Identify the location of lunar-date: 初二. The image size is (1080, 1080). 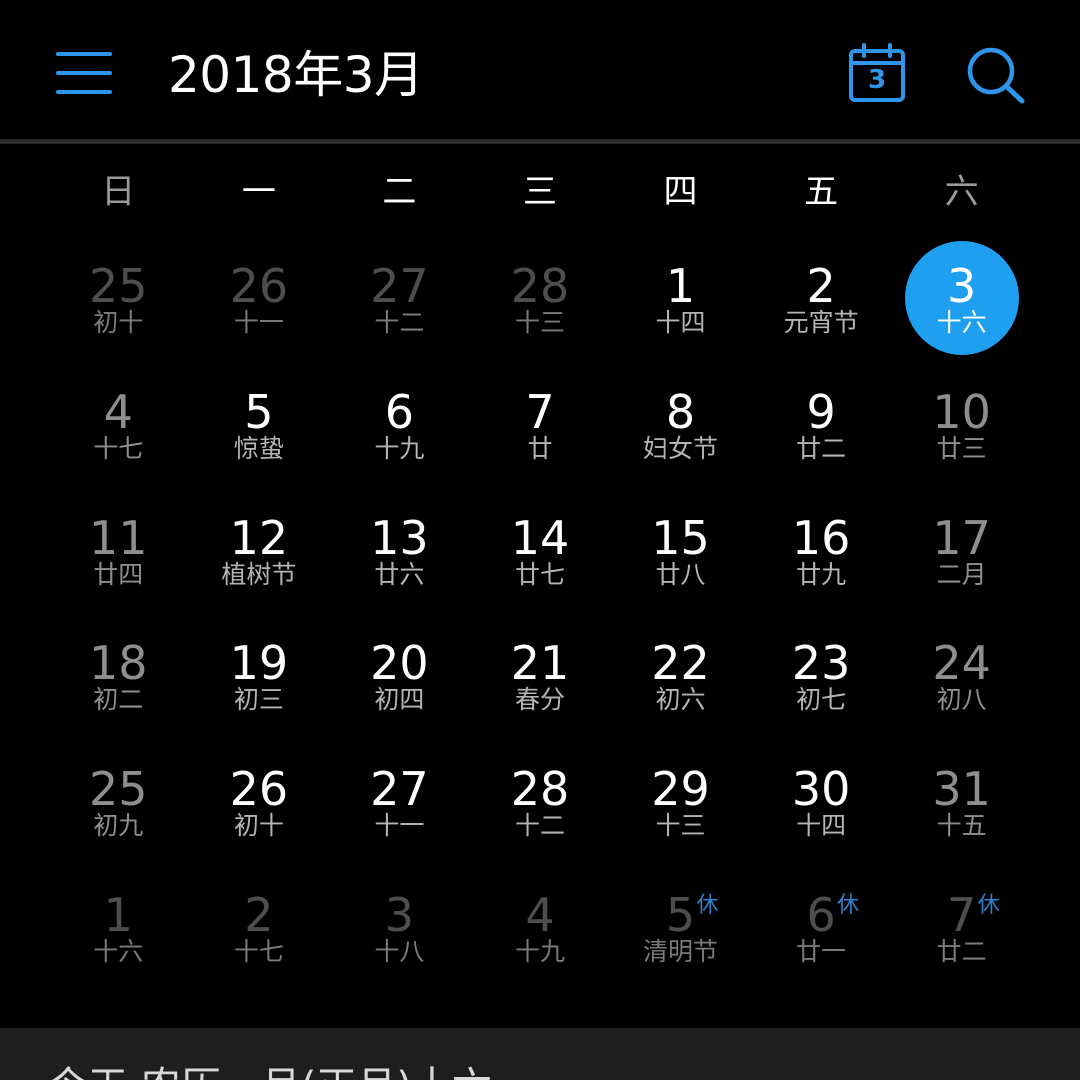
(118, 700).